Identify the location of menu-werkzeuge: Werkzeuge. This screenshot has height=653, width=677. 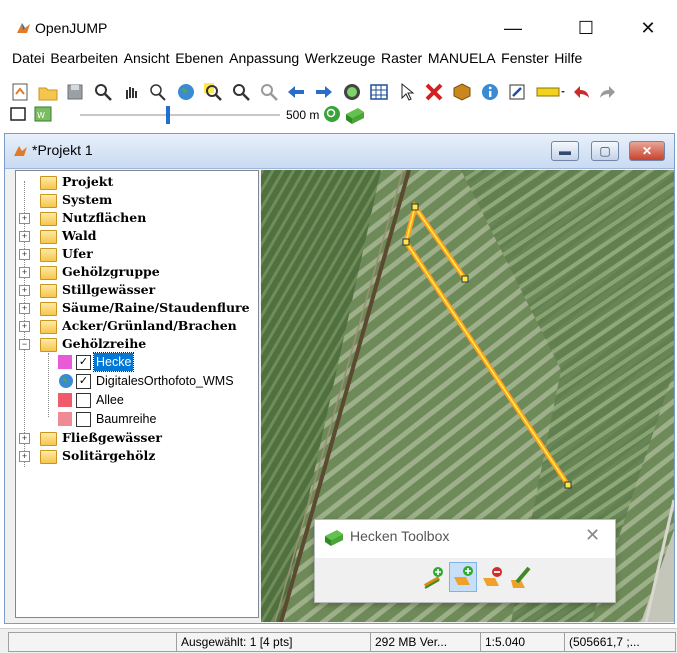
(341, 58).